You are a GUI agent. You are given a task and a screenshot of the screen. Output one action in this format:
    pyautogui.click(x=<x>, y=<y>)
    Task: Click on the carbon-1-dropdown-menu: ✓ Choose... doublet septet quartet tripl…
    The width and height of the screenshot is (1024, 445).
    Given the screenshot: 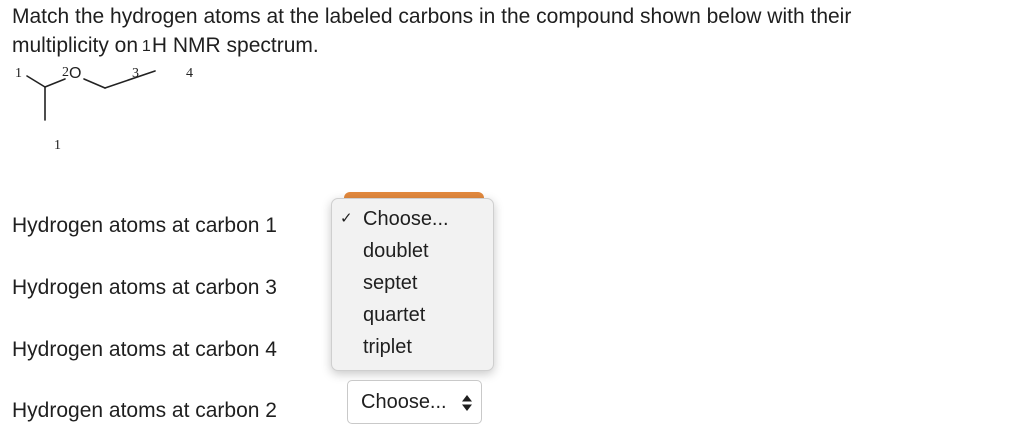 What is the action you would take?
    pyautogui.click(x=412, y=284)
    